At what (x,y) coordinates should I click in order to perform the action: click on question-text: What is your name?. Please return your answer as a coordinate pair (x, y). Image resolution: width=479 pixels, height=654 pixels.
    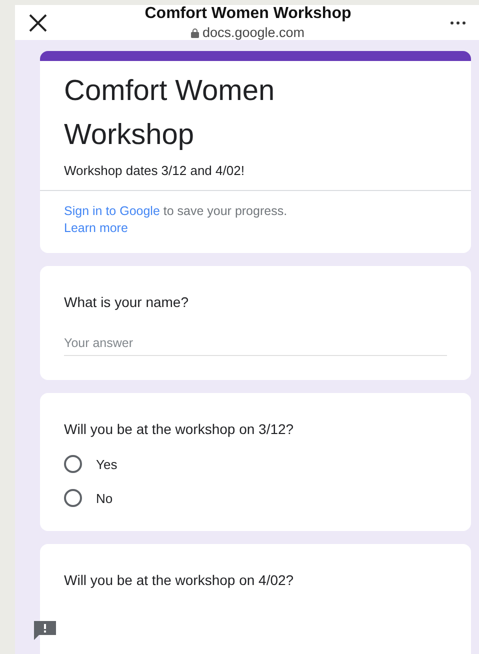
    Looking at the image, I should click on (127, 302).